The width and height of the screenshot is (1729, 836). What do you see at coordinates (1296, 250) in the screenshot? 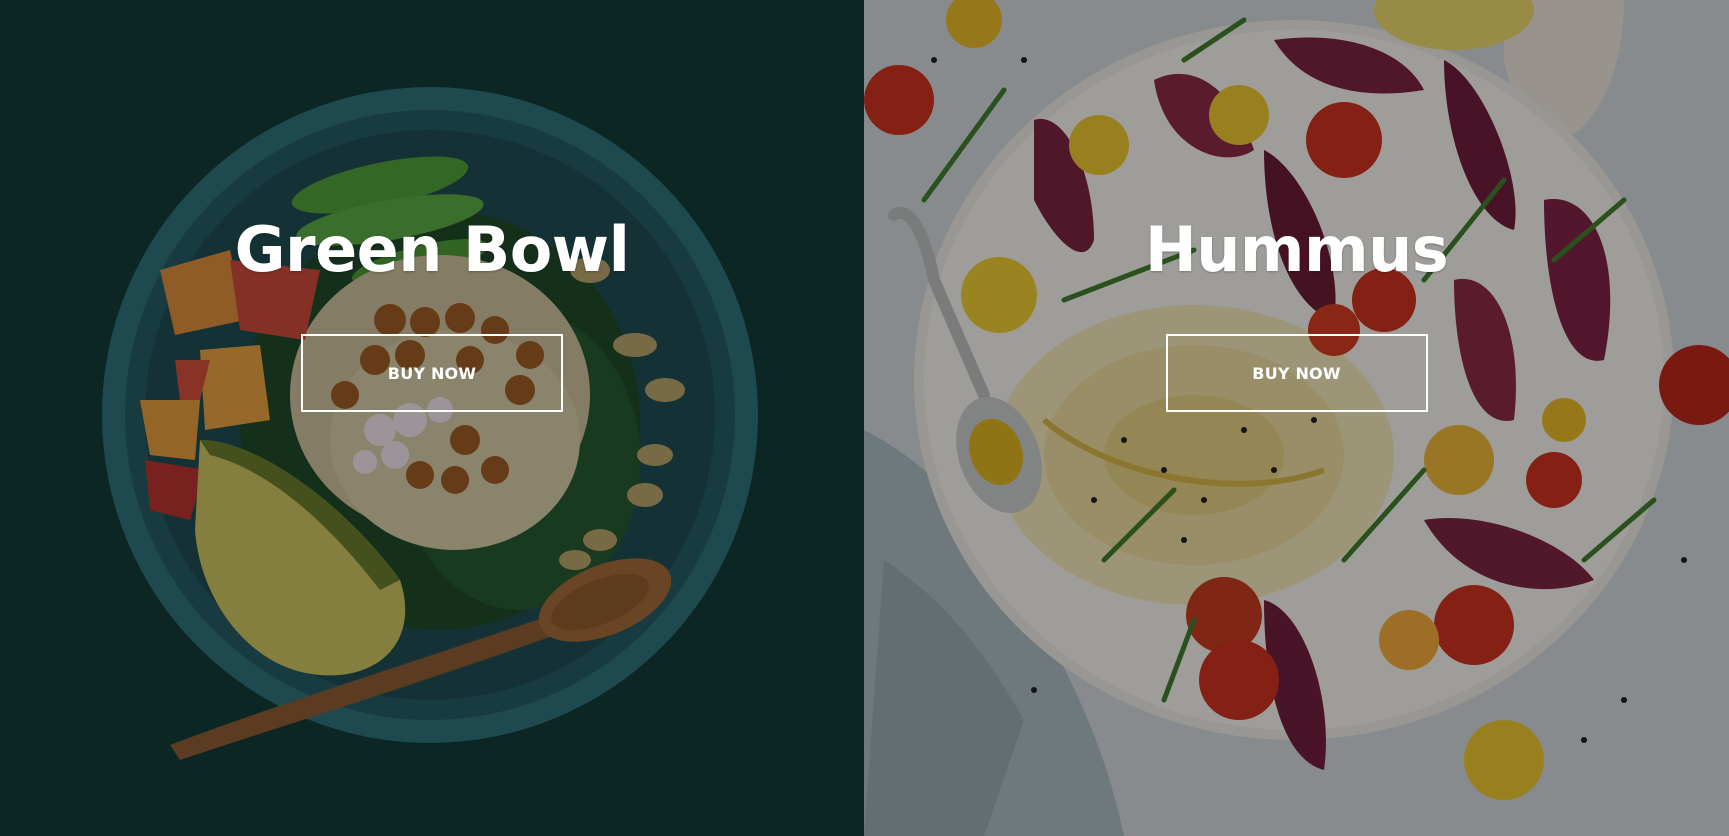
I see `product-title: Hummus` at bounding box center [1296, 250].